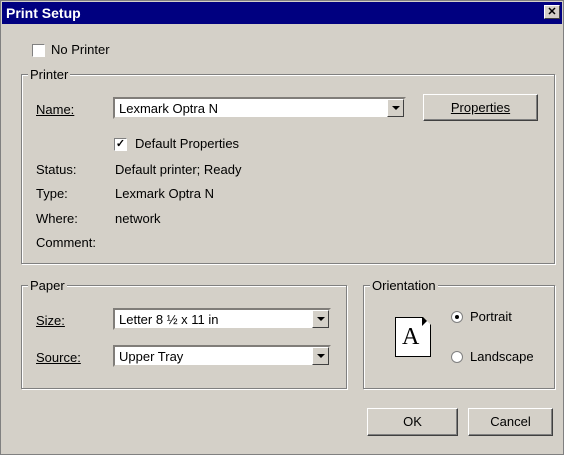  I want to click on source-label: Source:, so click(58, 357).